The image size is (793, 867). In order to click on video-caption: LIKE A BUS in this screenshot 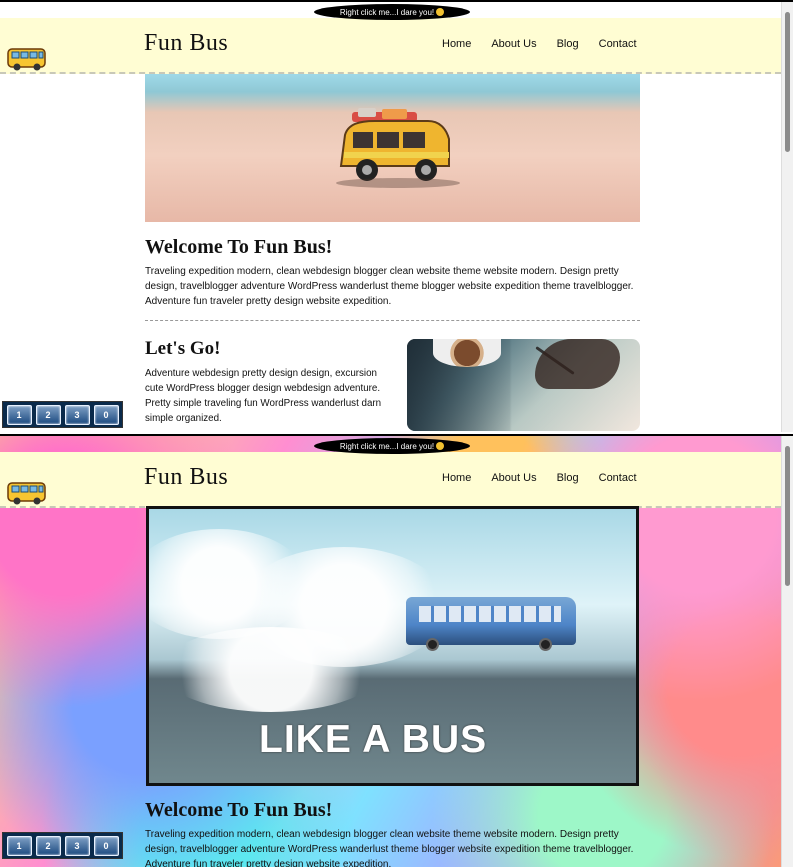, I will do `click(373, 739)`.